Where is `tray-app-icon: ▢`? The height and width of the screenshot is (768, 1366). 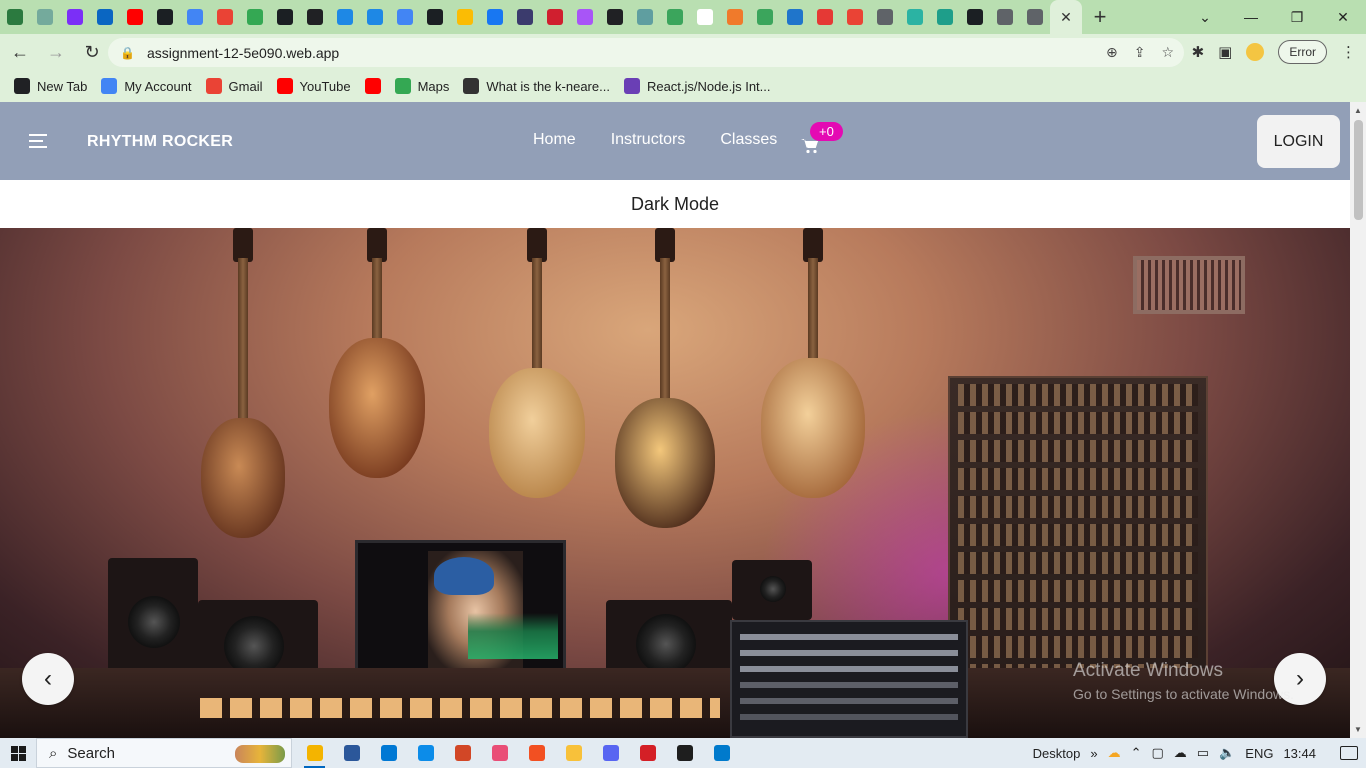
tray-app-icon: ▢ is located at coordinates (1158, 753).